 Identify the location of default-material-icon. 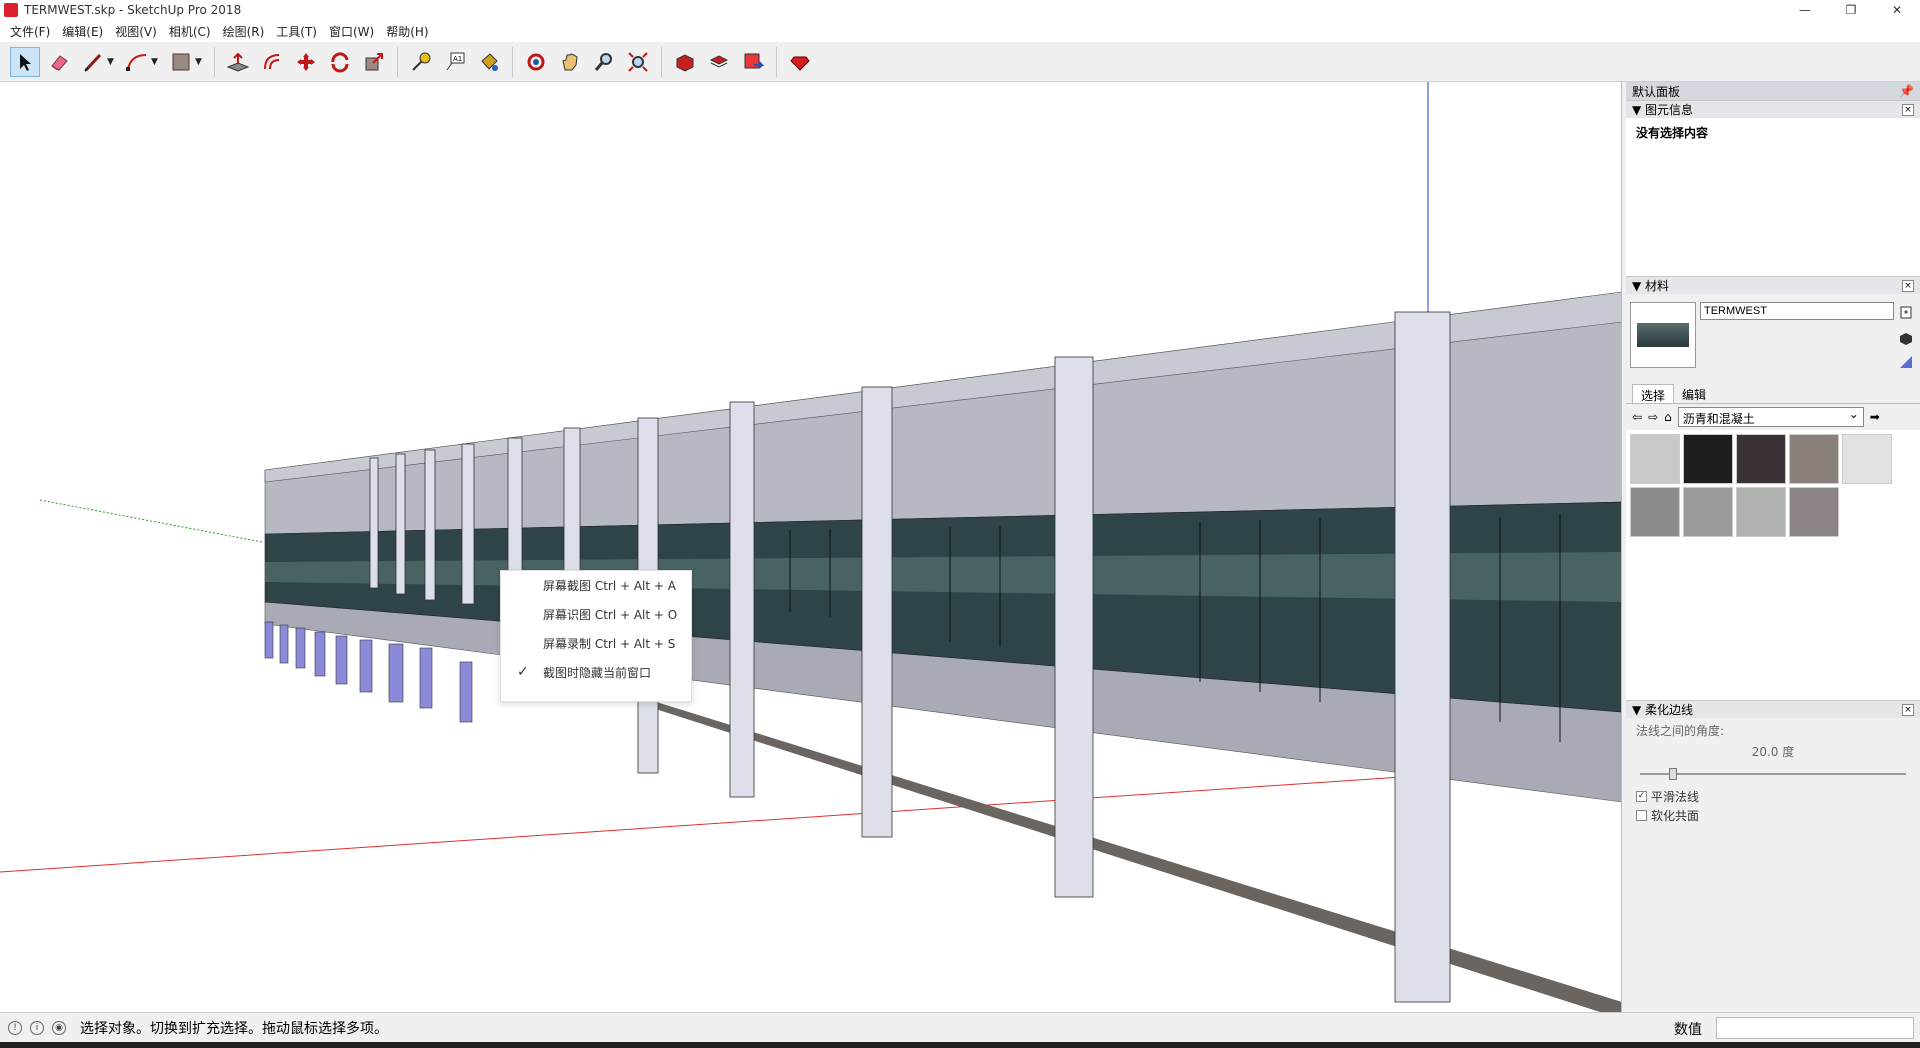
(1906, 338).